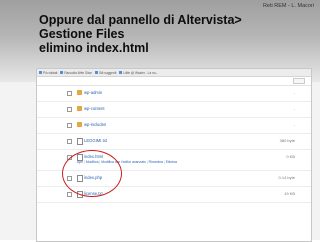 This screenshot has height=242, width=320. What do you see at coordinates (95, 124) in the screenshot?
I see `file-name-link: wp-includes` at bounding box center [95, 124].